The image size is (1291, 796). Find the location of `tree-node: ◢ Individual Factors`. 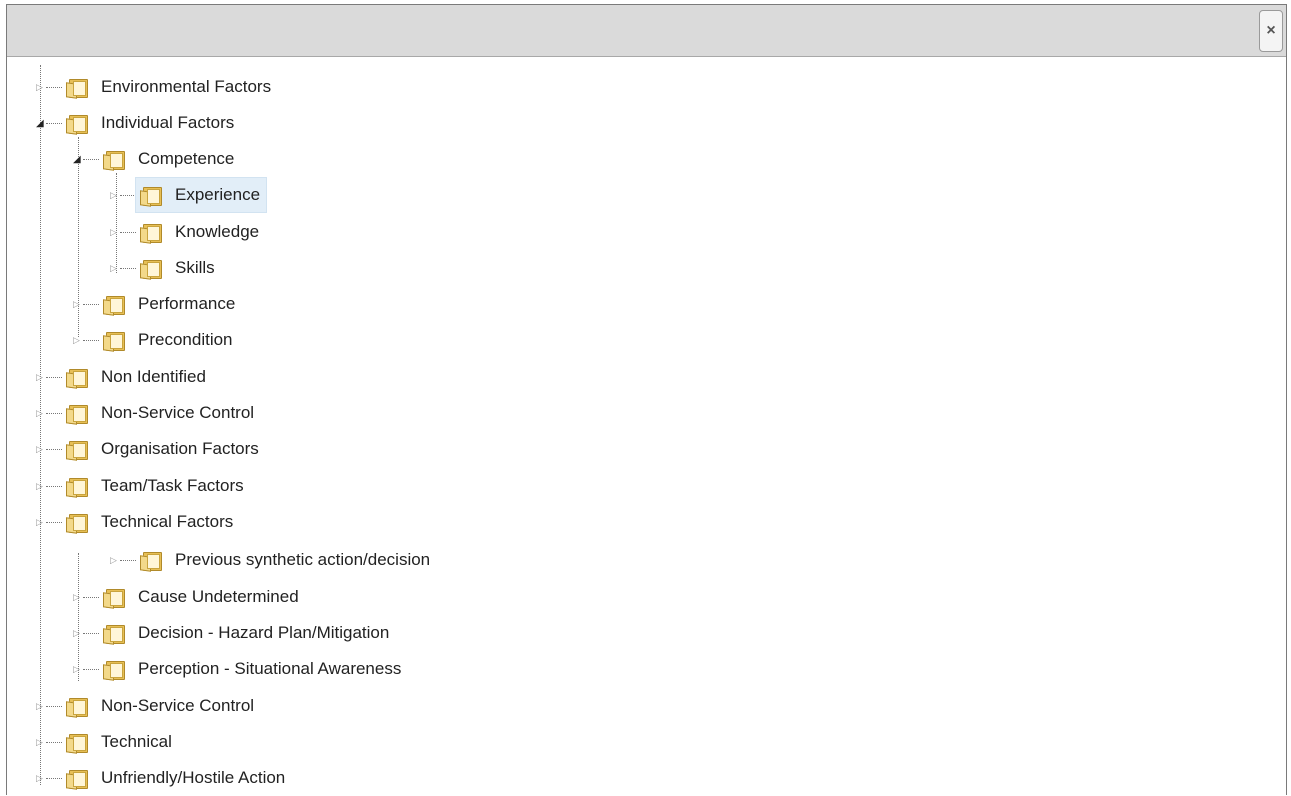

tree-node: ◢ Individual Factors is located at coordinates (138, 123).